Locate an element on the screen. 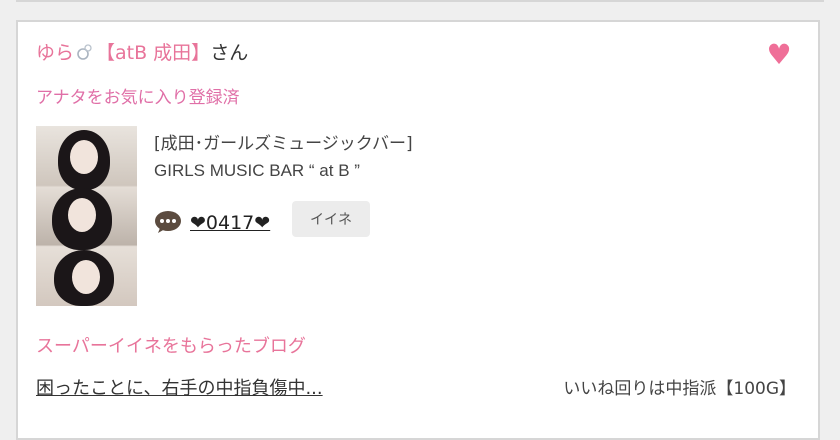  super-iine-heading: スーパーイイネをもらったブログ is located at coordinates (171, 346).